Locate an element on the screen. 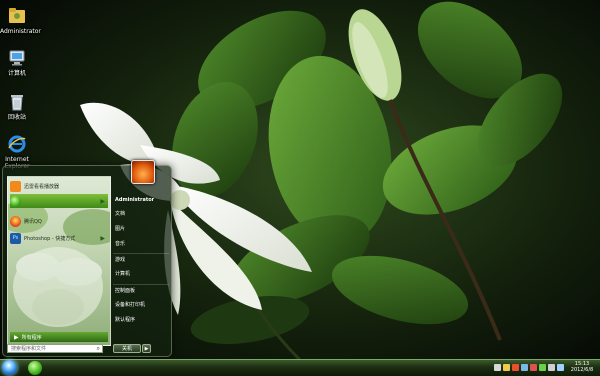 The height and width of the screenshot is (376, 600). ie-icon is located at coordinates (17, 144).